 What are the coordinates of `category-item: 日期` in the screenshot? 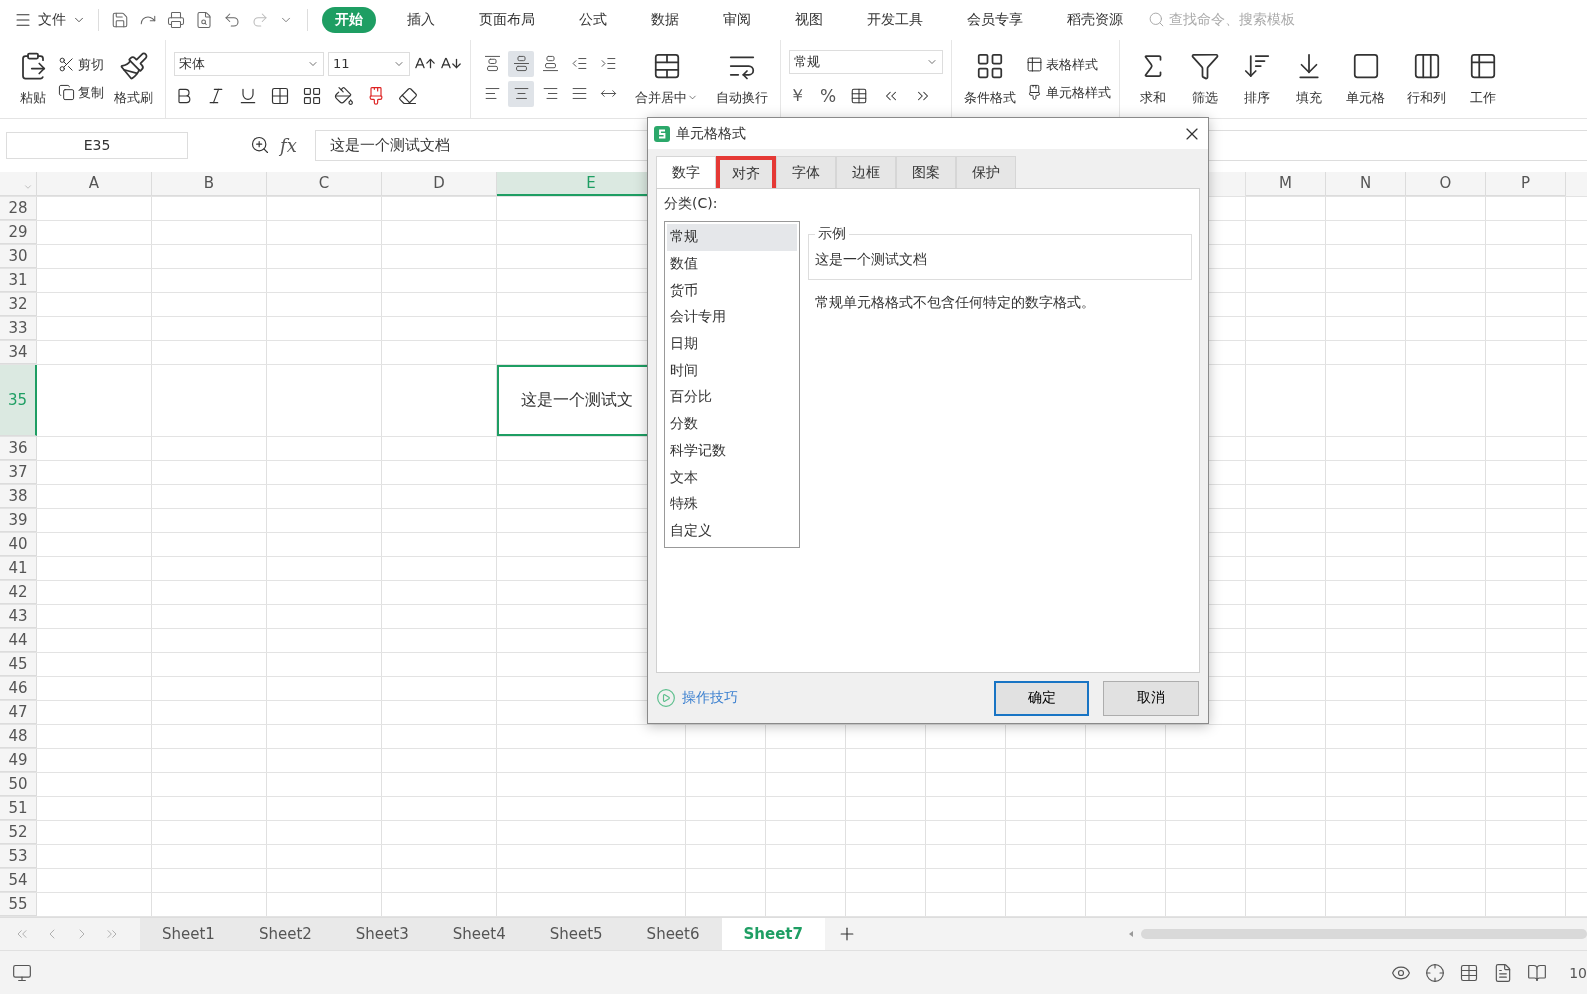 It's located at (732, 344).